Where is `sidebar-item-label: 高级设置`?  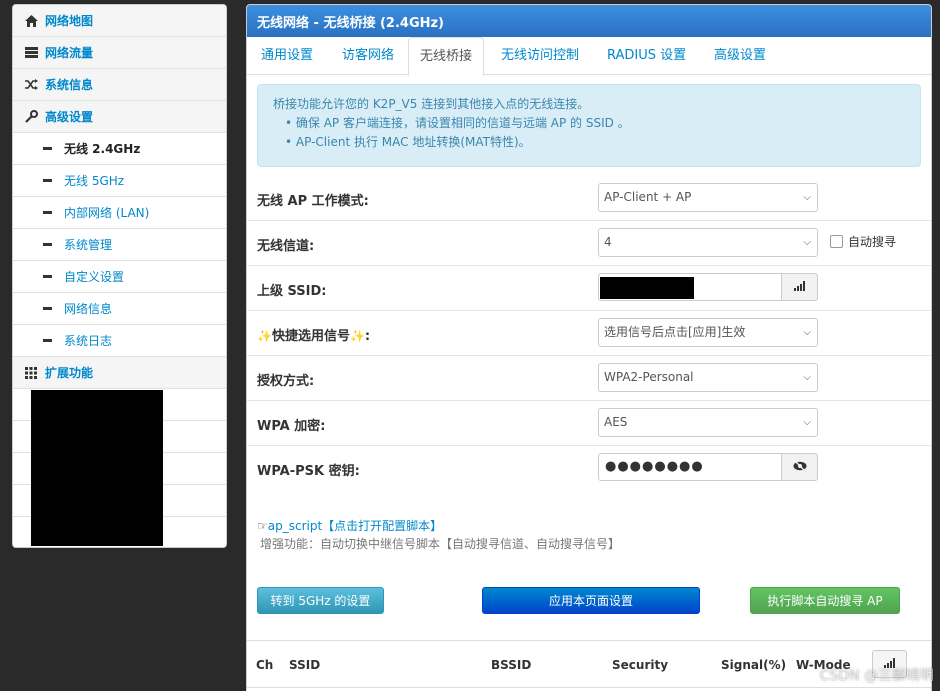
sidebar-item-label: 高级设置 is located at coordinates (69, 117).